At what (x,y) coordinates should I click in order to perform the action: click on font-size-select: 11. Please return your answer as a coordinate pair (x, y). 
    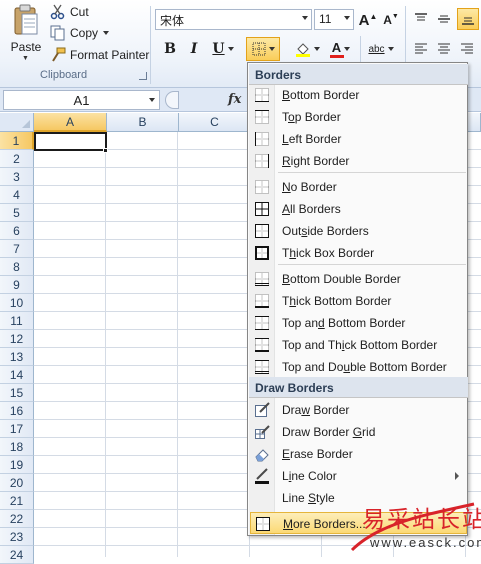
    Looking at the image, I should click on (334, 19).